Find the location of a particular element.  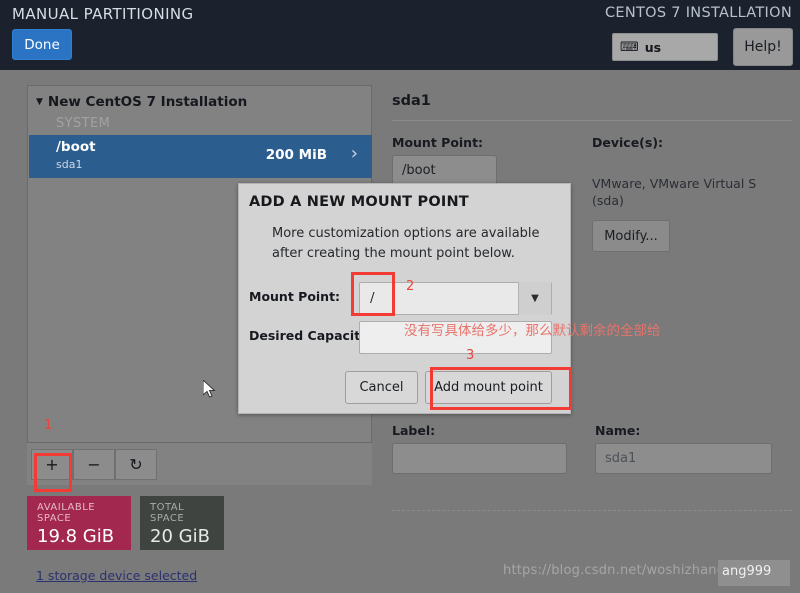

detail-dashed-divider is located at coordinates (592, 510).